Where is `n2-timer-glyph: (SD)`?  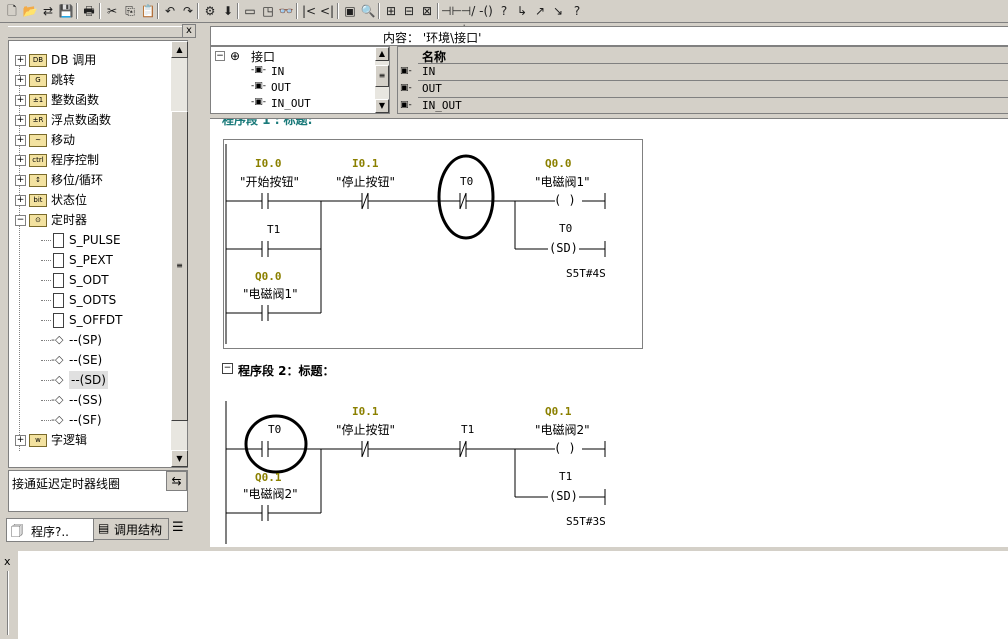
n2-timer-glyph: (SD) is located at coordinates (563, 496).